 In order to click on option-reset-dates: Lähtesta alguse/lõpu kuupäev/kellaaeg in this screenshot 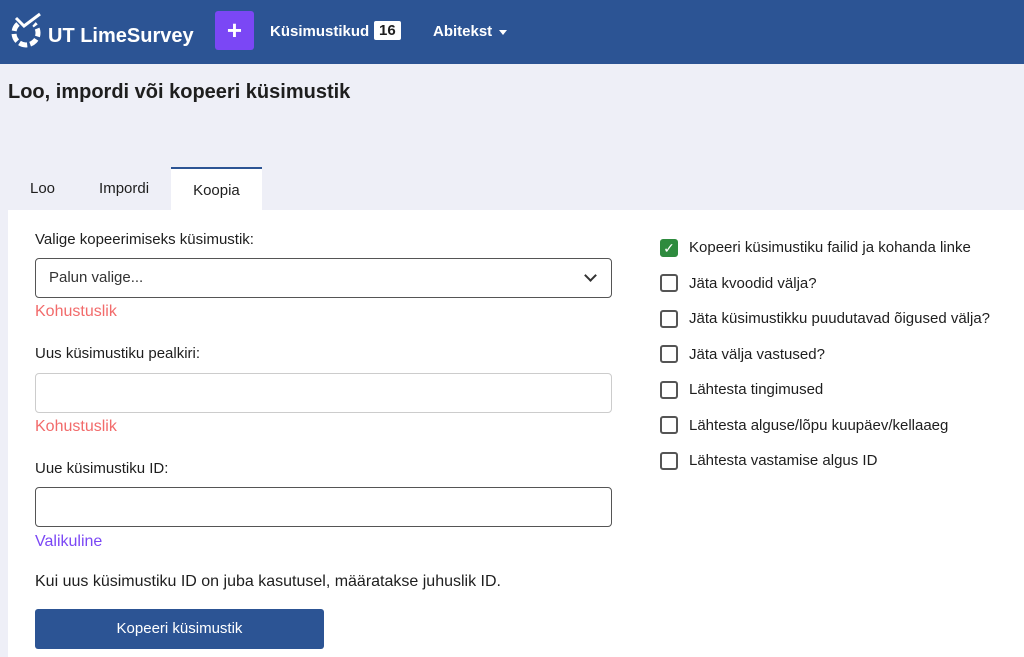, I will do `click(825, 426)`.